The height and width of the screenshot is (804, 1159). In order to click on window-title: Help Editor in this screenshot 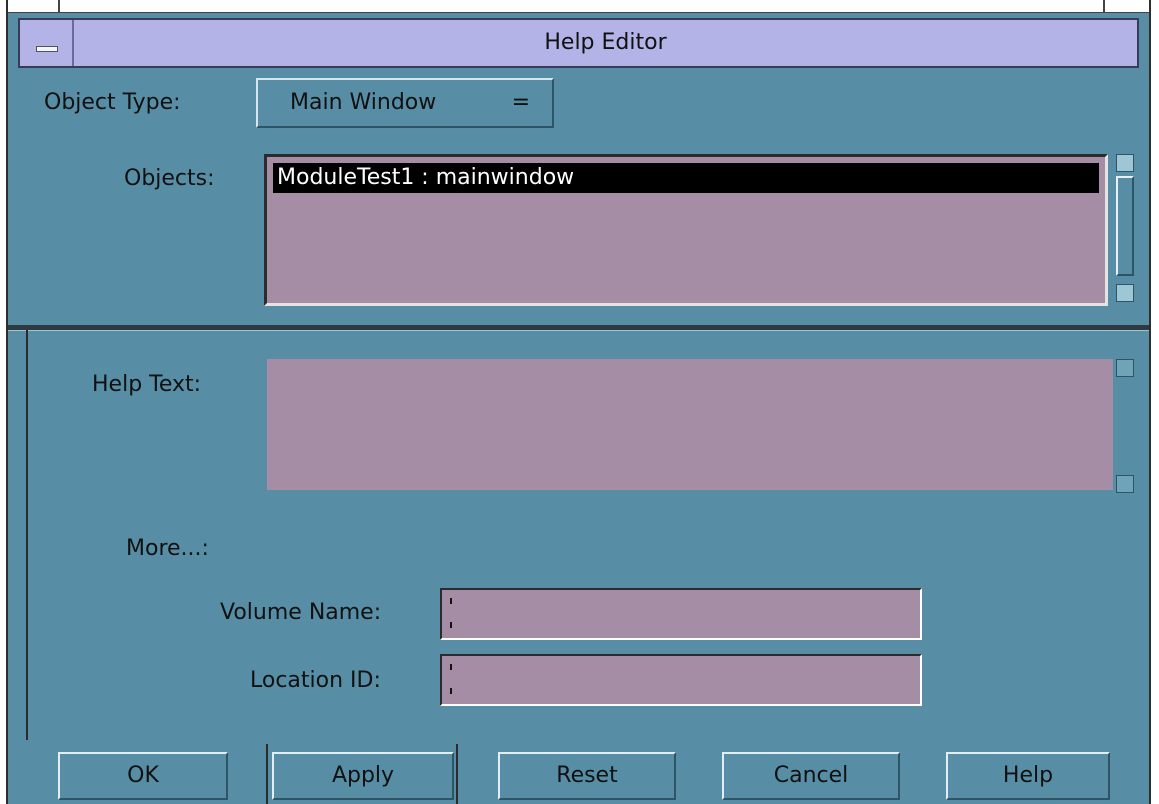, I will do `click(605, 42)`.